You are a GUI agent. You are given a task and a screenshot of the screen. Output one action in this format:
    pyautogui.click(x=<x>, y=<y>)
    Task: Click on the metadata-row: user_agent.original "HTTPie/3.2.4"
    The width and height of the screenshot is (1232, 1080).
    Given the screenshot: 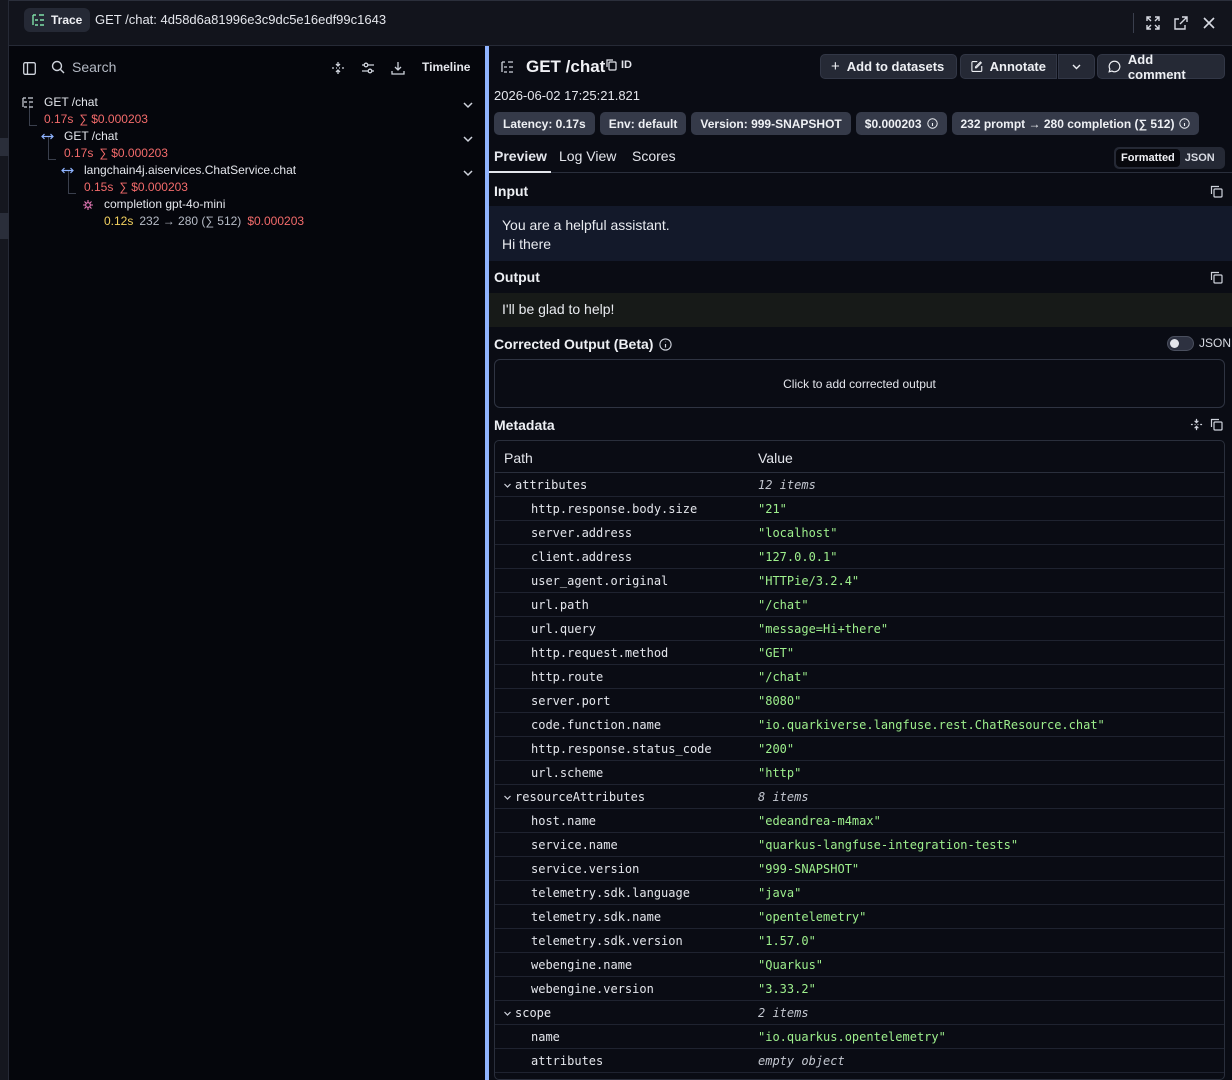 What is the action you would take?
    pyautogui.click(x=859, y=581)
    